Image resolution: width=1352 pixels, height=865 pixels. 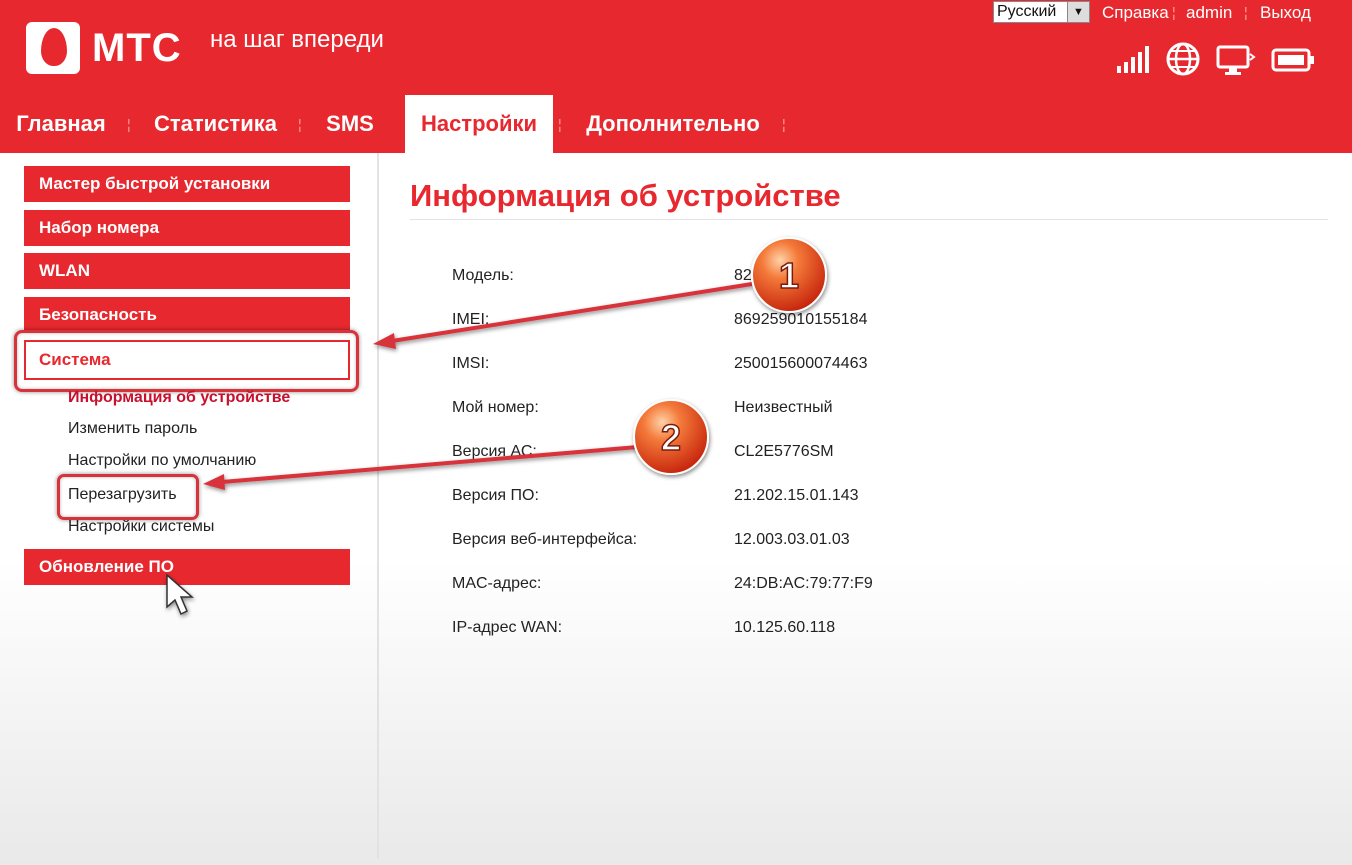 What do you see at coordinates (507, 627) in the screenshot?
I see `info-label-wan-ip: IP-адрес WAN:` at bounding box center [507, 627].